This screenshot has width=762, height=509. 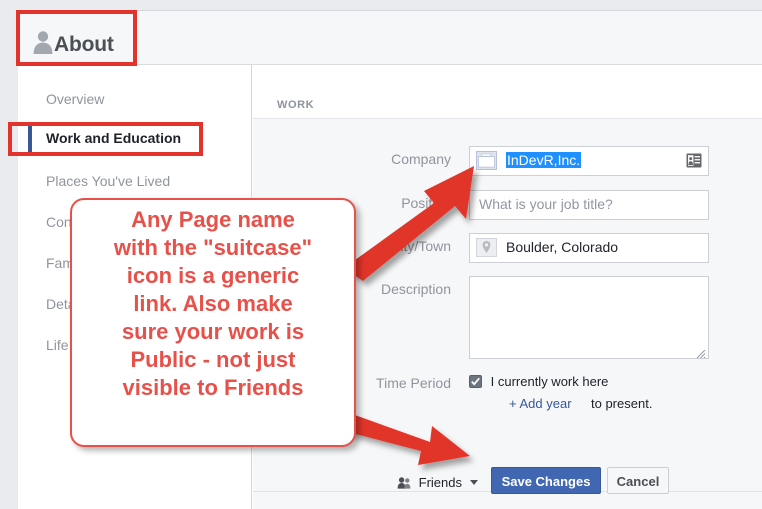 I want to click on city-input: Boulder, Colorado, so click(x=589, y=248).